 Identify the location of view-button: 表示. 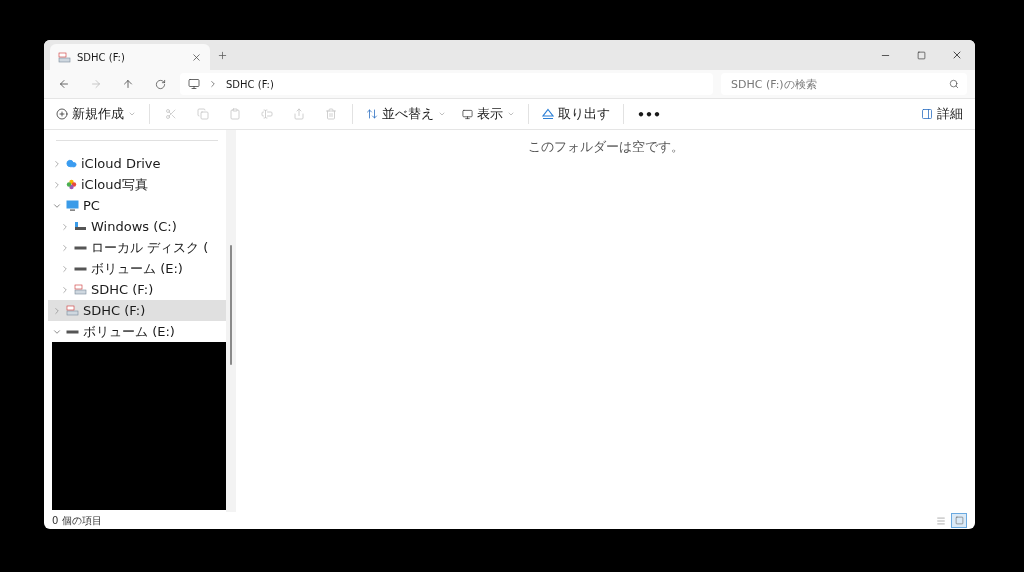
(488, 114).